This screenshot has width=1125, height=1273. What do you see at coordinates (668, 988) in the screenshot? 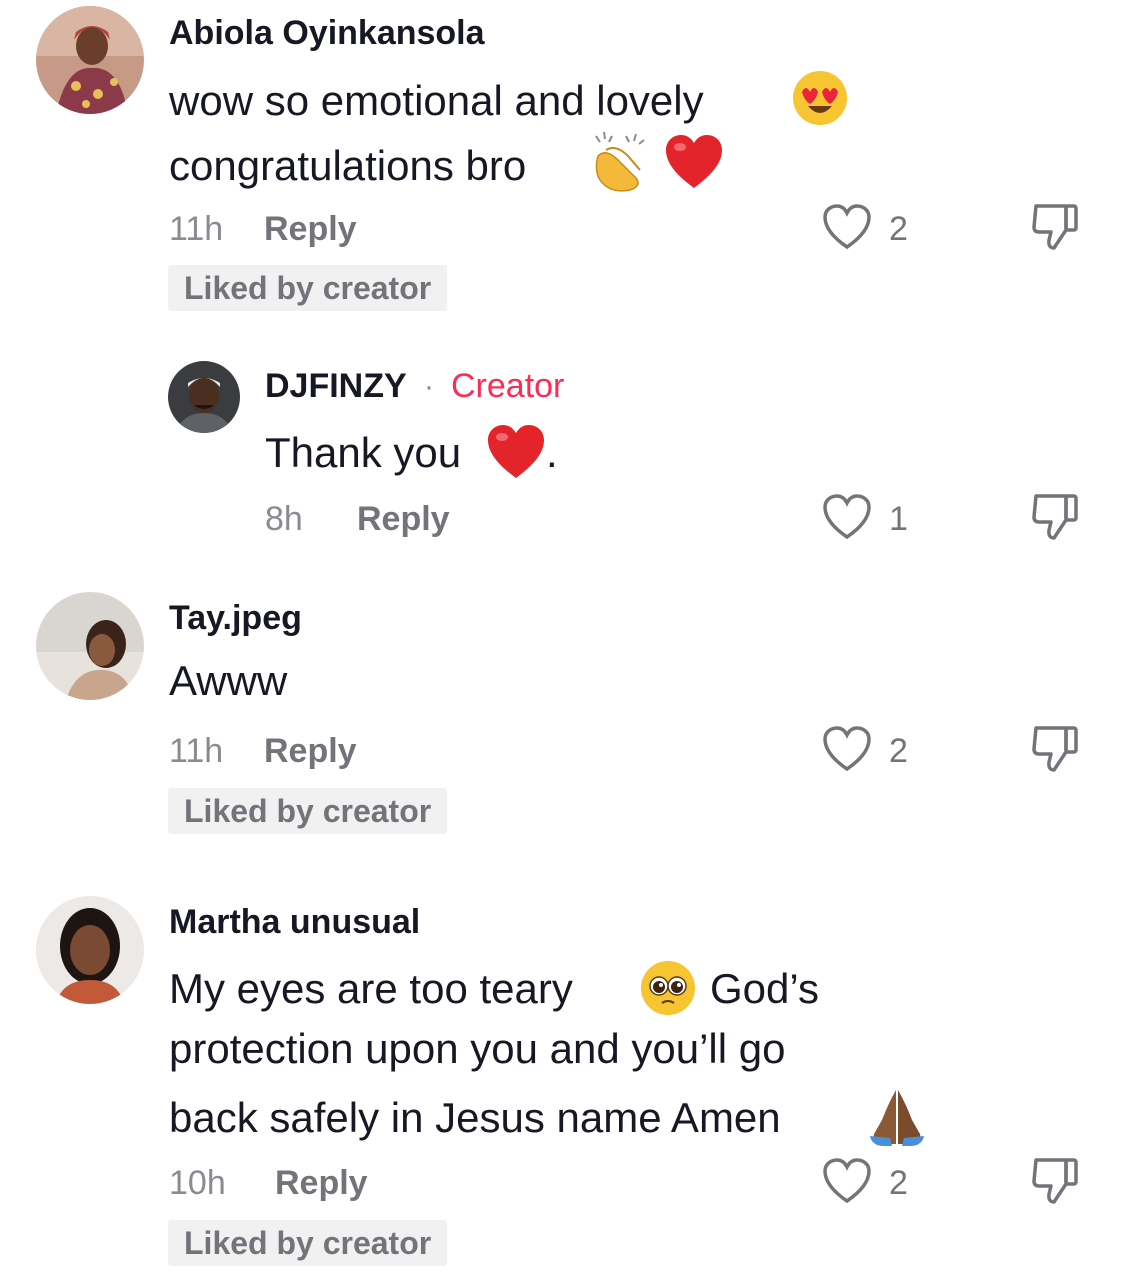
I see `pleading-face-emoji-icon` at bounding box center [668, 988].